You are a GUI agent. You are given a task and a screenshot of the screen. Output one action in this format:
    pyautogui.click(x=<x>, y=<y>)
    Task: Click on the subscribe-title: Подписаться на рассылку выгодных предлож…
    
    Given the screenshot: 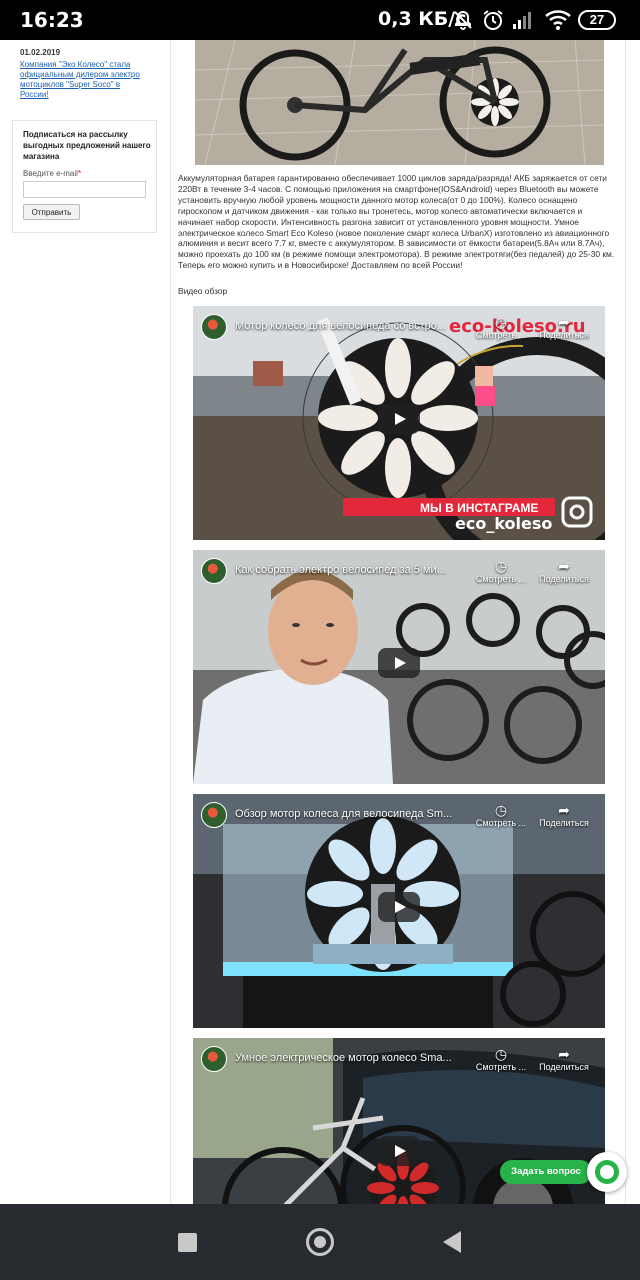 What is the action you would take?
    pyautogui.click(x=87, y=145)
    